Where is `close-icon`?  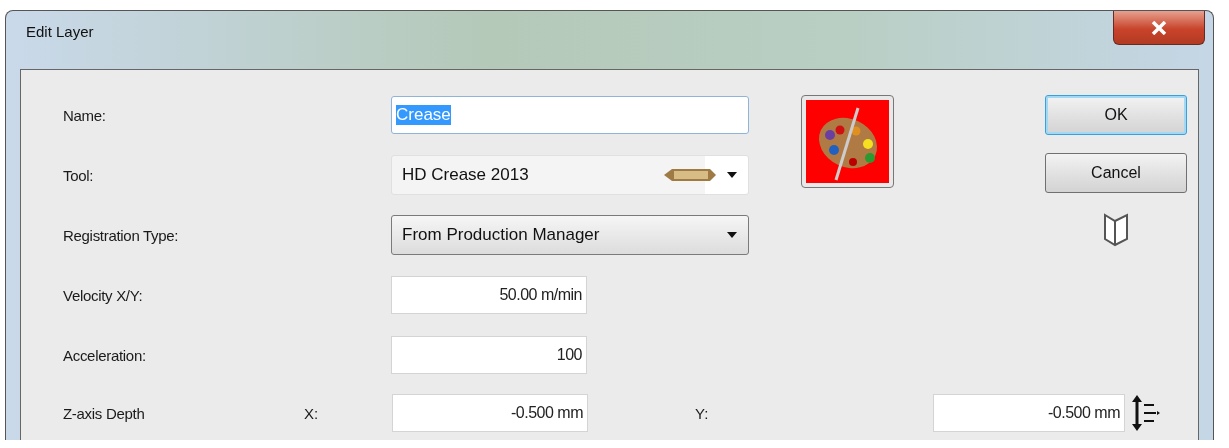
close-icon is located at coordinates (1159, 27).